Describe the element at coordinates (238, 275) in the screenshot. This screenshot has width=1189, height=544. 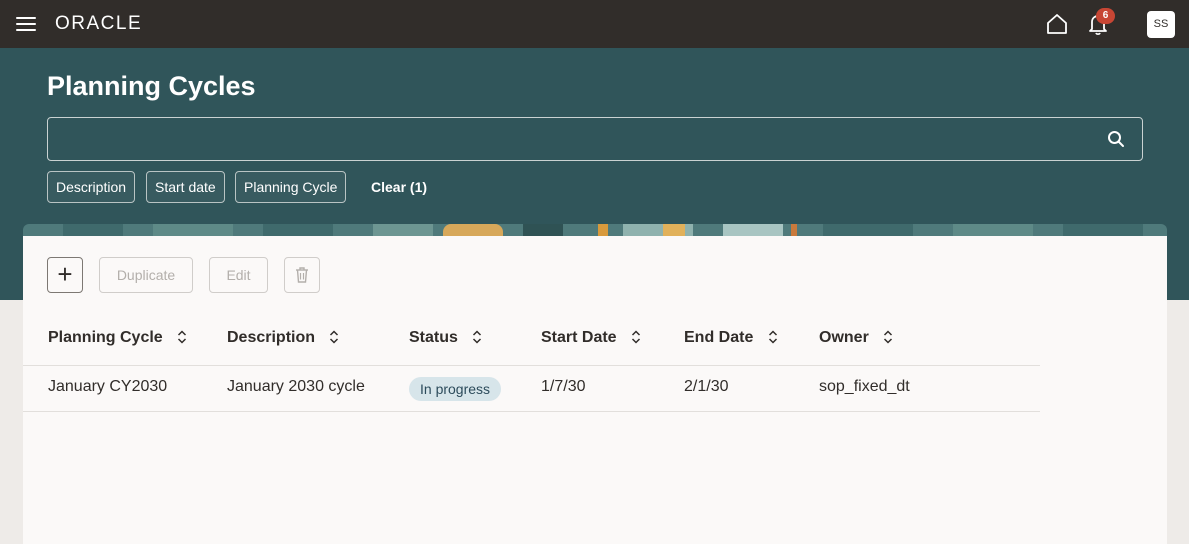
I see `edit-button: Edit` at that location.